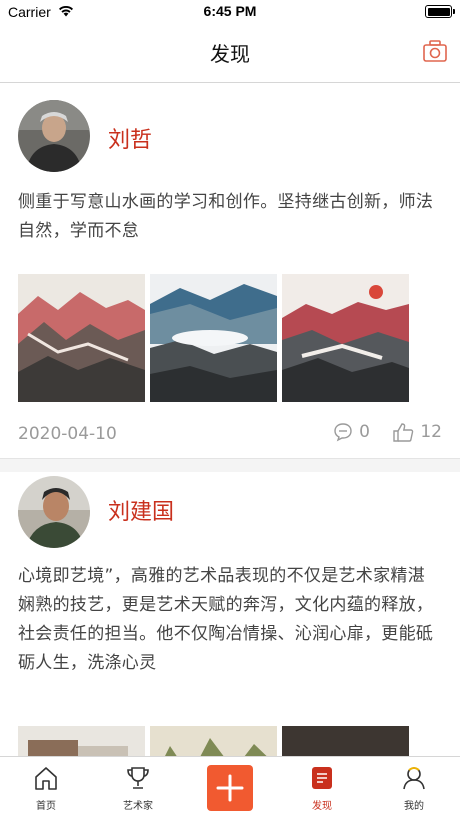 This screenshot has height=819, width=460. What do you see at coordinates (440, 11) in the screenshot?
I see `battery-icon` at bounding box center [440, 11].